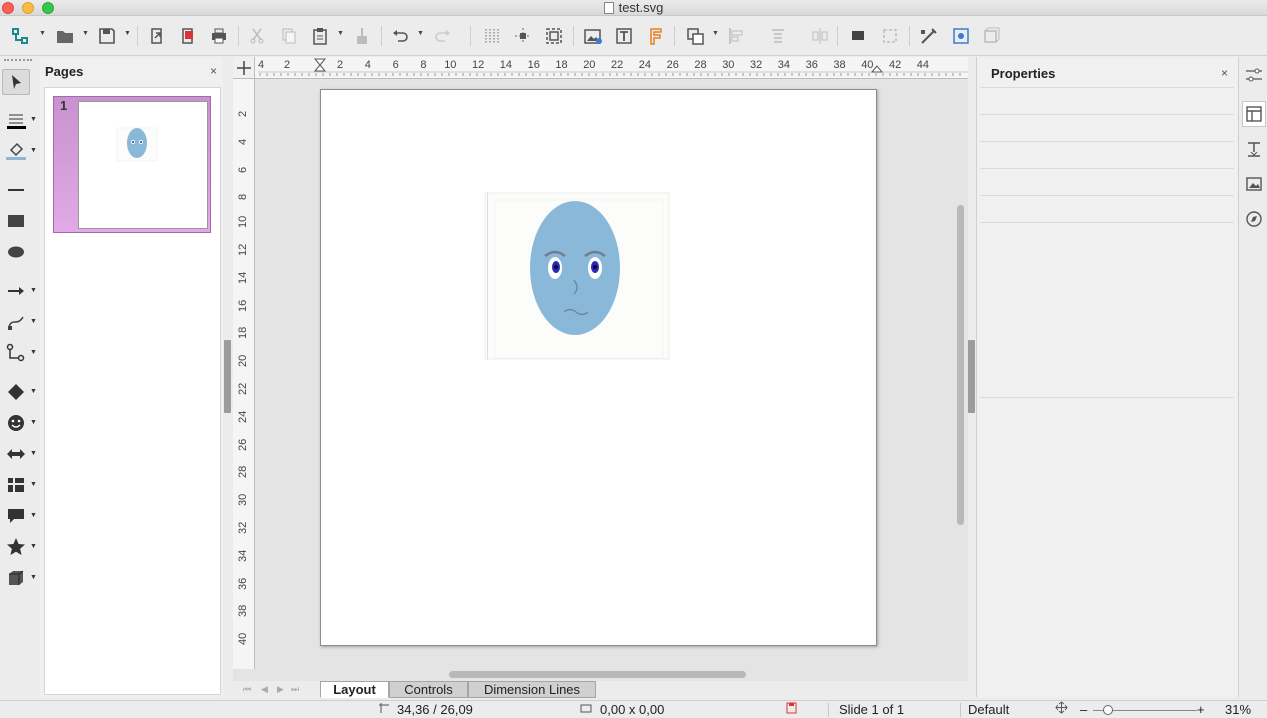 Image resolution: width=1267 pixels, height=718 pixels. Describe the element at coordinates (428, 689) in the screenshot. I see `tab-controls: Controls` at that location.